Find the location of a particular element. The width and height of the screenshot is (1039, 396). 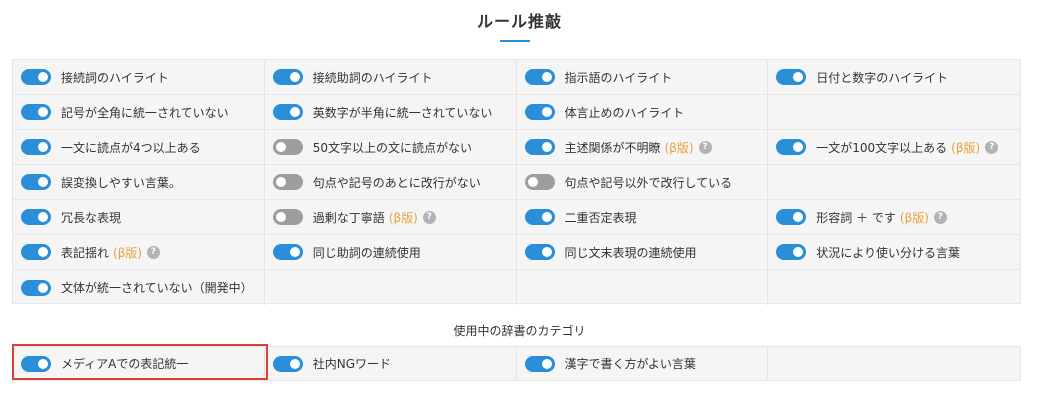

dictionary-grid: メディアAでの表記統一 社内NGワード 漢字で書く方がよい言葉 is located at coordinates (516, 363).